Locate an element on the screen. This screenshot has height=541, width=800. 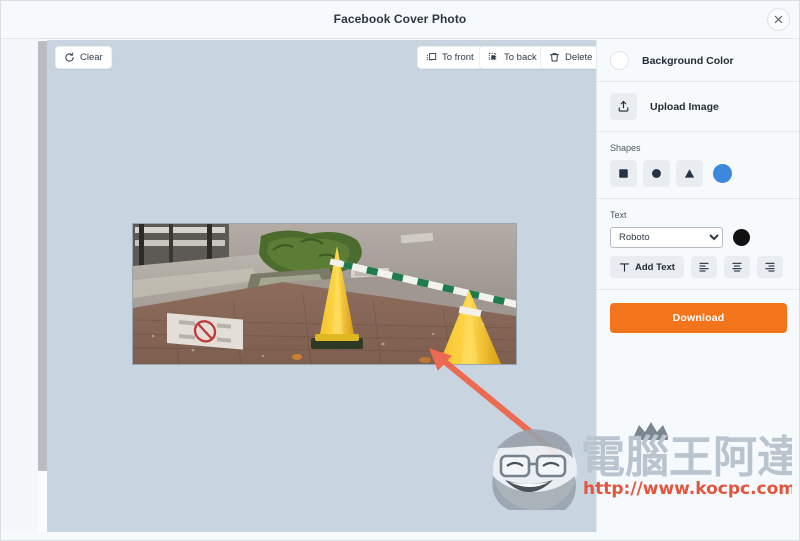
align-center-button is located at coordinates (736, 267).